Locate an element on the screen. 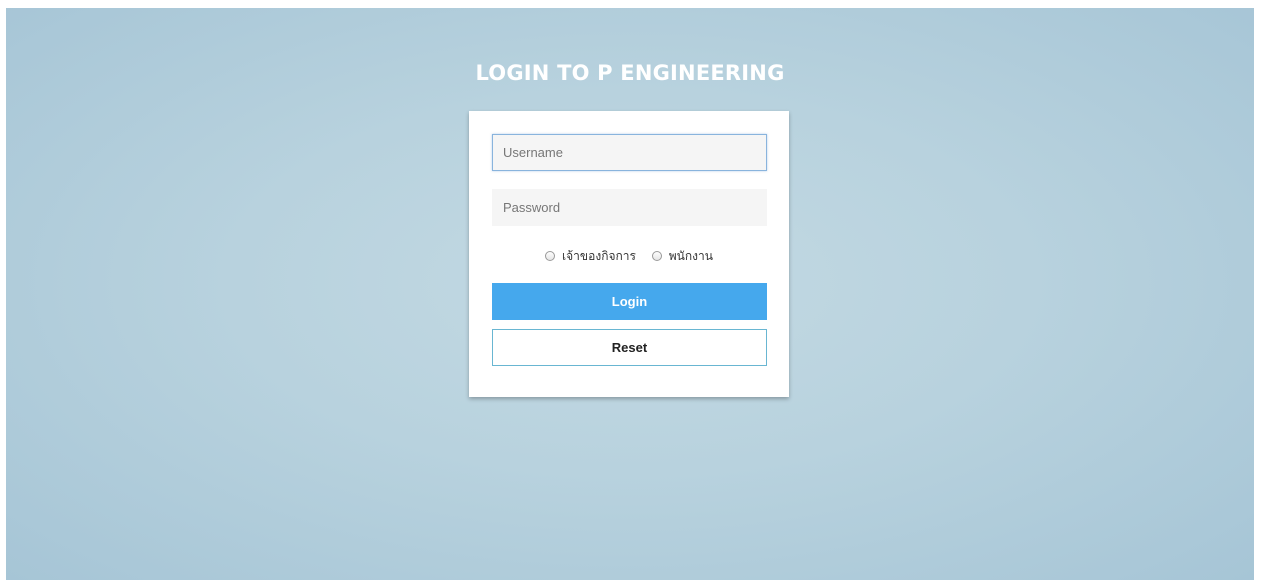  login-card: เจ้าของกิจการ พนักงาน Login Reset is located at coordinates (629, 254).